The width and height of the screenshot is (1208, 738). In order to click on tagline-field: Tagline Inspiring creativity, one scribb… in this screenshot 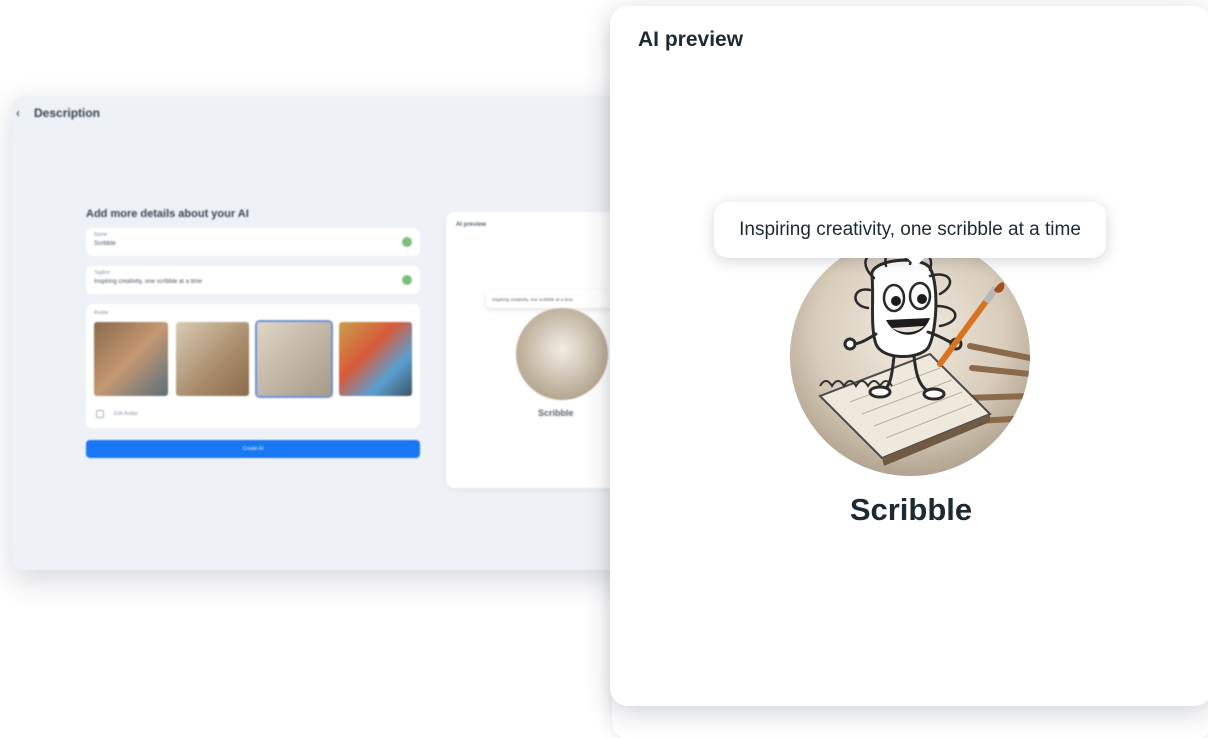, I will do `click(253, 280)`.